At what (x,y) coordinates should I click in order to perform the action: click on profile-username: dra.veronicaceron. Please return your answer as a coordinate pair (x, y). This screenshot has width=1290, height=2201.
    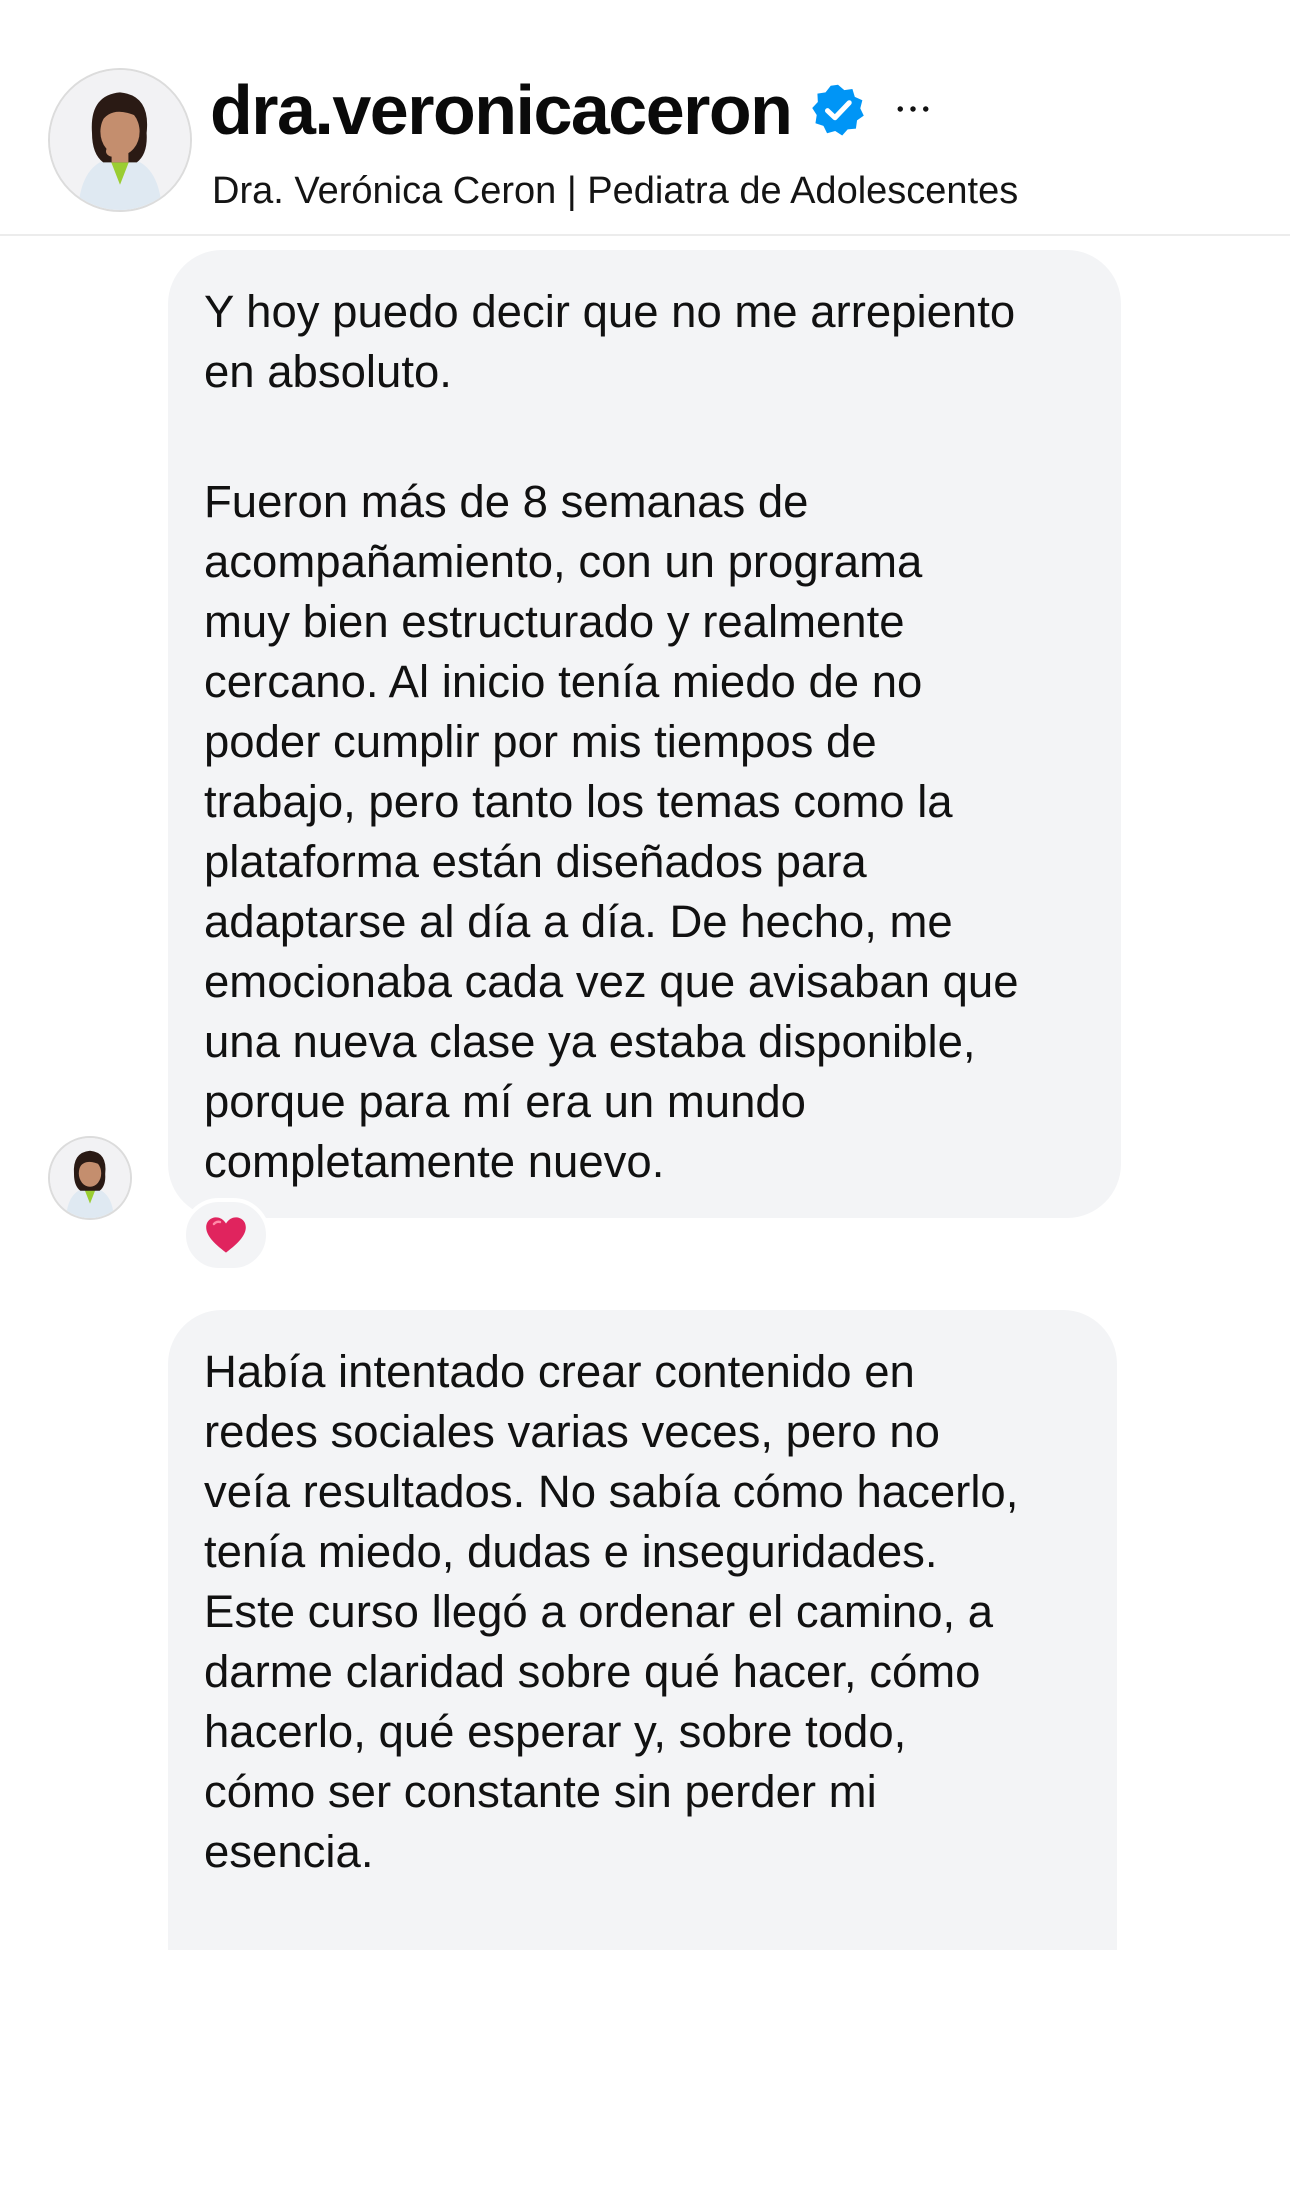
    Looking at the image, I should click on (501, 110).